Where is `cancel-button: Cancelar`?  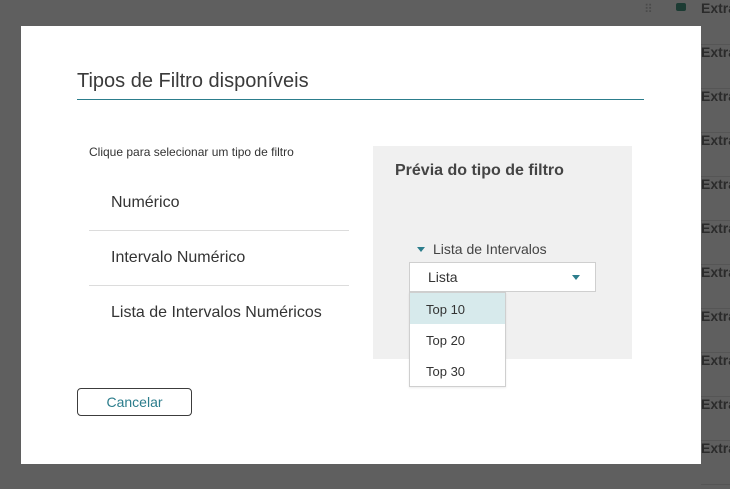
cancel-button: Cancelar is located at coordinates (134, 402).